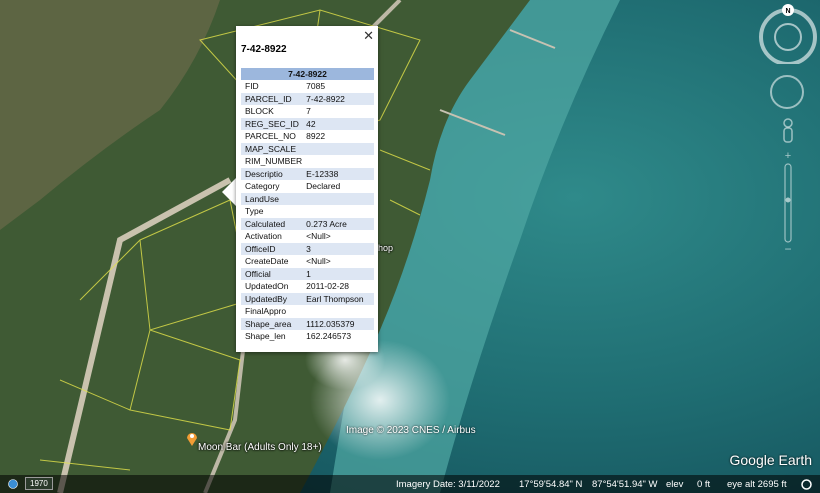  I want to click on latitude: 17°59'54.84" N, so click(551, 484).